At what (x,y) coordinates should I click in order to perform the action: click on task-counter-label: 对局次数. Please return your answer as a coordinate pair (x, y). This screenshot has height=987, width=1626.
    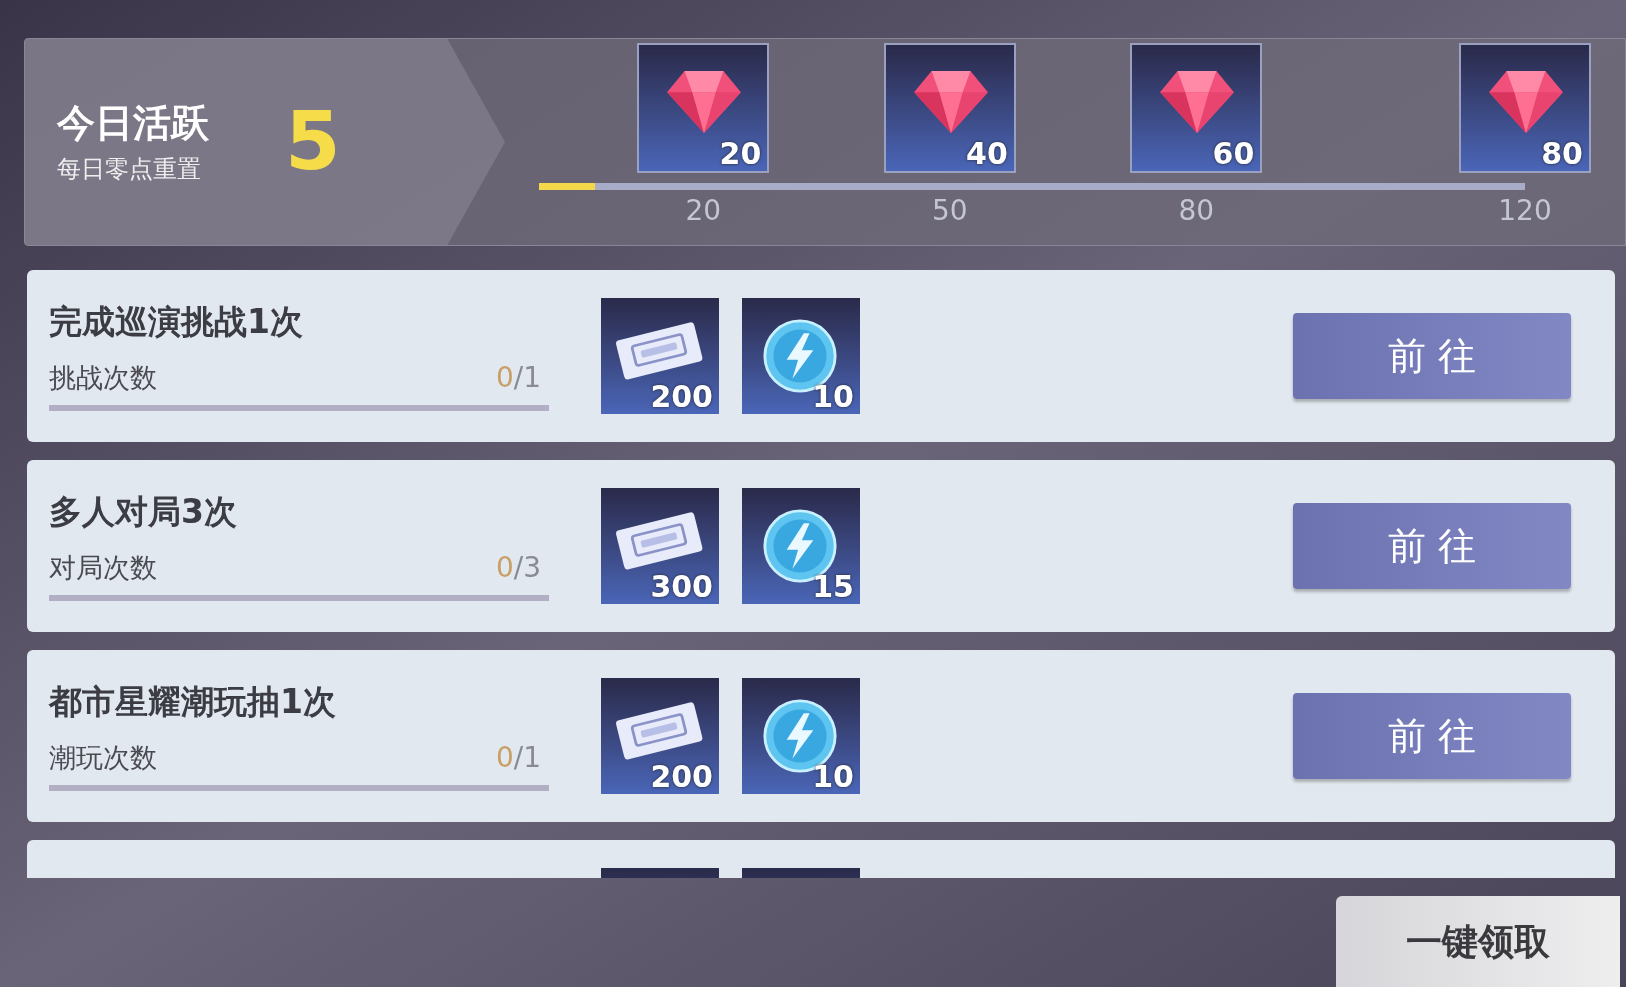
    Looking at the image, I should click on (103, 567).